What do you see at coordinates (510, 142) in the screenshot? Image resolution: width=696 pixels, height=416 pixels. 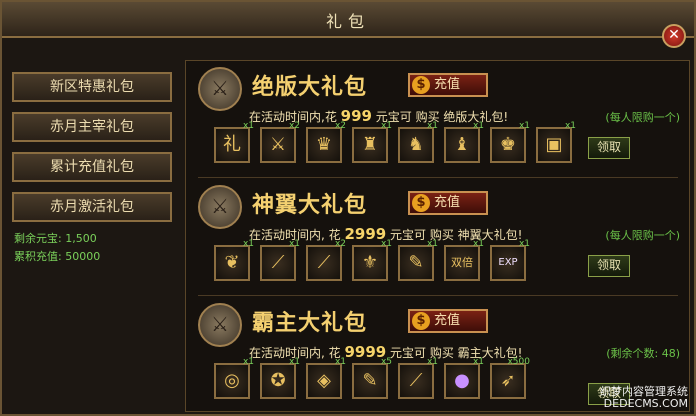 I see `reward-item: ♚ x1` at bounding box center [510, 142].